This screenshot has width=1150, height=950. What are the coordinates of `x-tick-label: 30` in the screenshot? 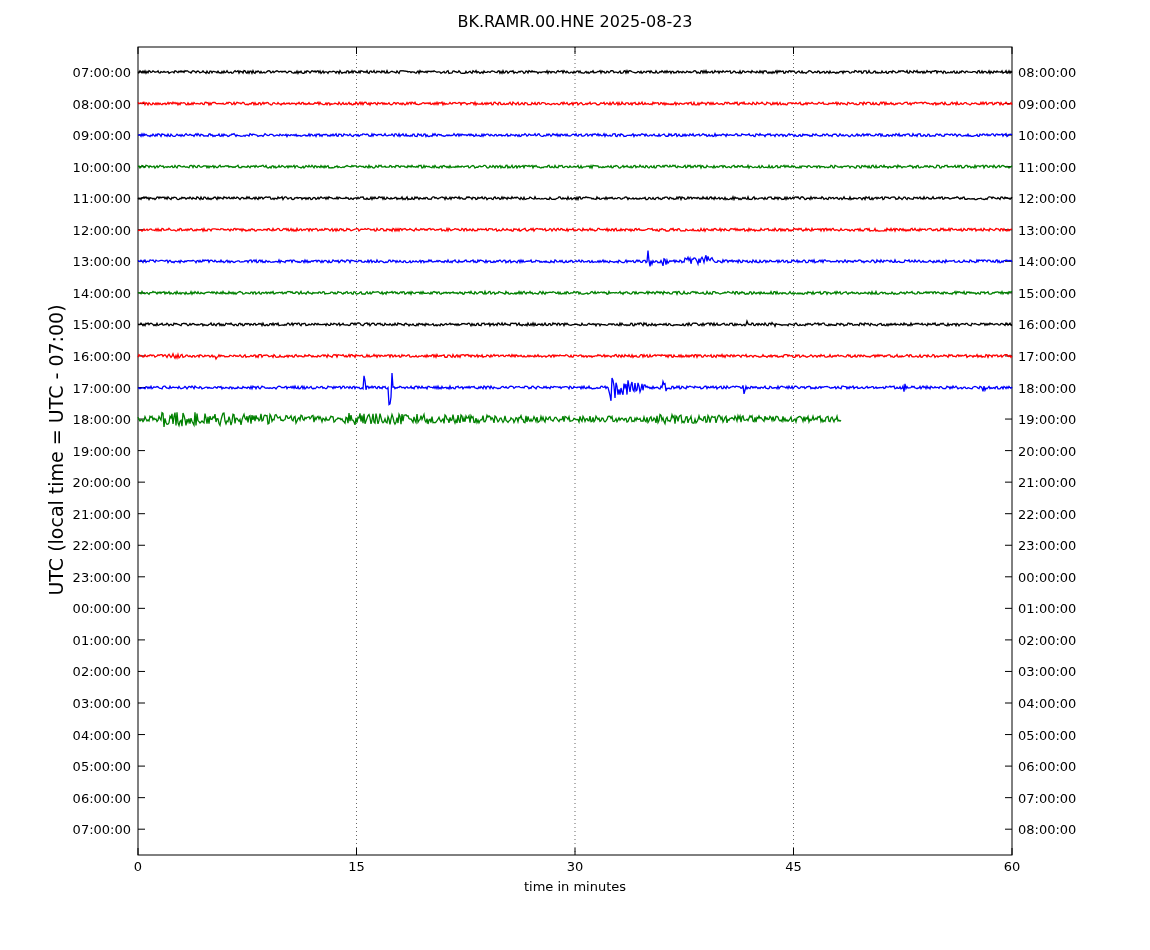 It's located at (575, 866).